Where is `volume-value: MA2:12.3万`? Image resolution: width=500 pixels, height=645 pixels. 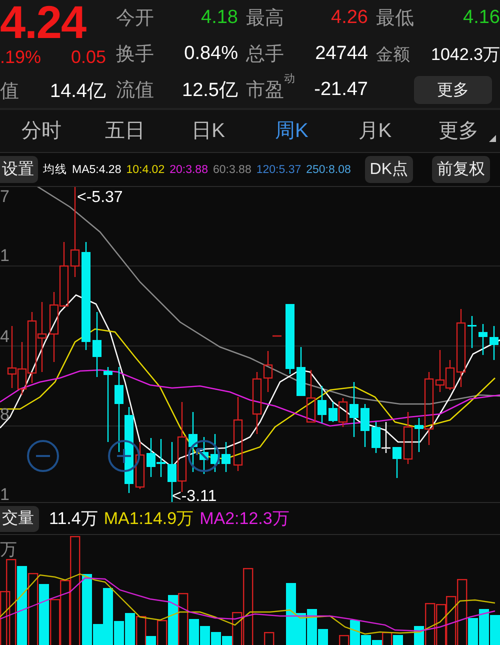
volume-value: MA2:12.3万 is located at coordinates (245, 519).